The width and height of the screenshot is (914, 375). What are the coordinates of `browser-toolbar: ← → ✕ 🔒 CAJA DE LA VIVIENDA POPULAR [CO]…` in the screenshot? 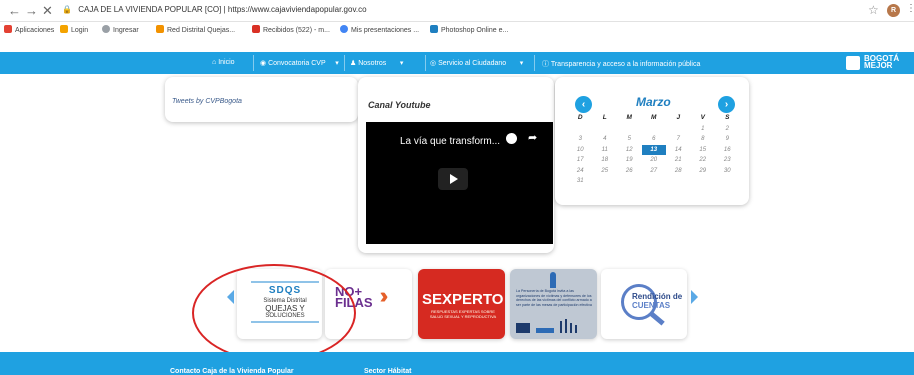 It's located at (457, 11).